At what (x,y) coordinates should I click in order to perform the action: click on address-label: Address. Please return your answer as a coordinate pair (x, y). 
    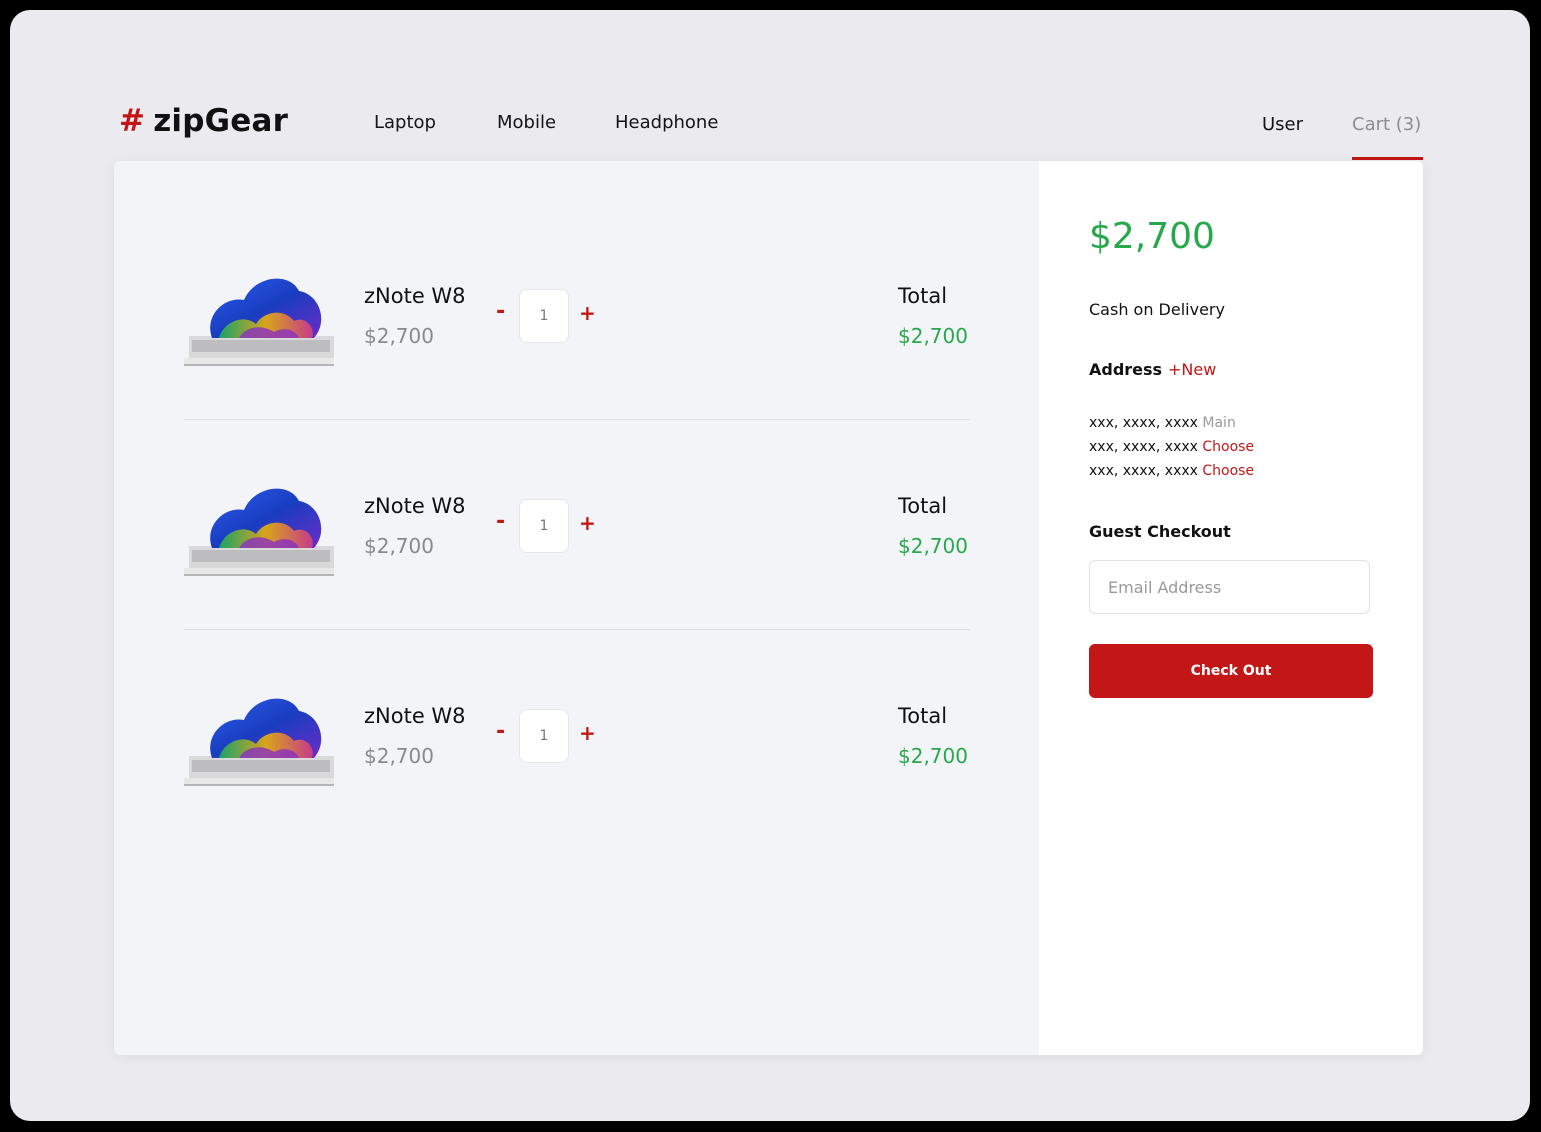
    Looking at the image, I should click on (1126, 369).